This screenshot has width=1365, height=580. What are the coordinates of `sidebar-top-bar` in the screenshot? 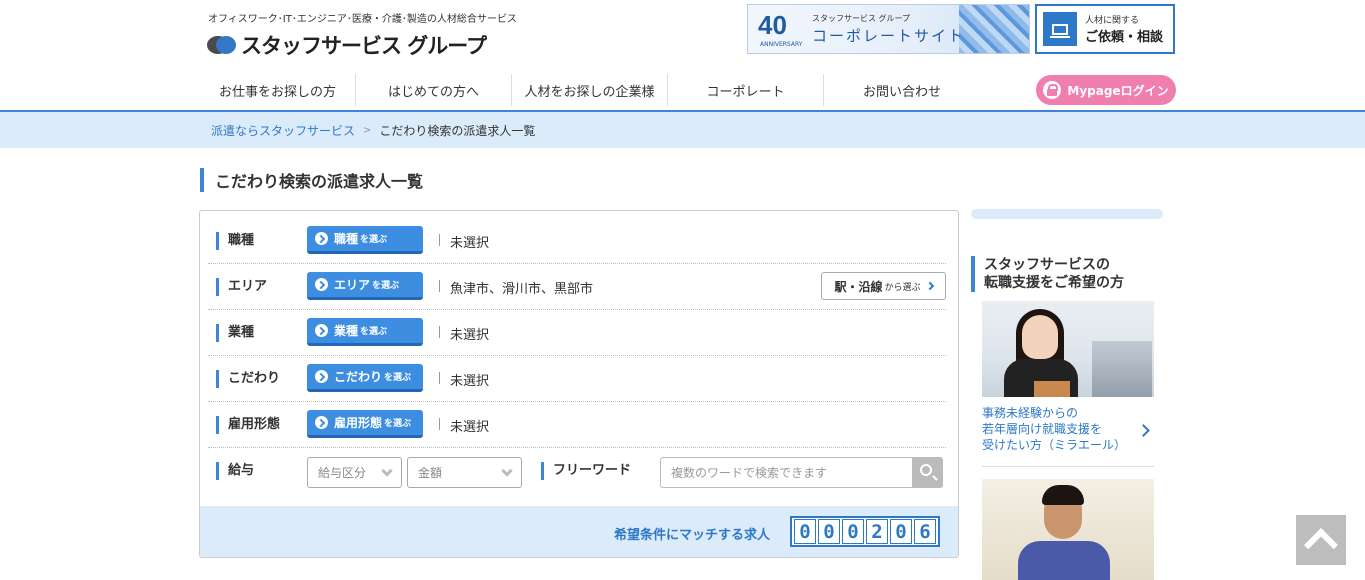 It's located at (1067, 214).